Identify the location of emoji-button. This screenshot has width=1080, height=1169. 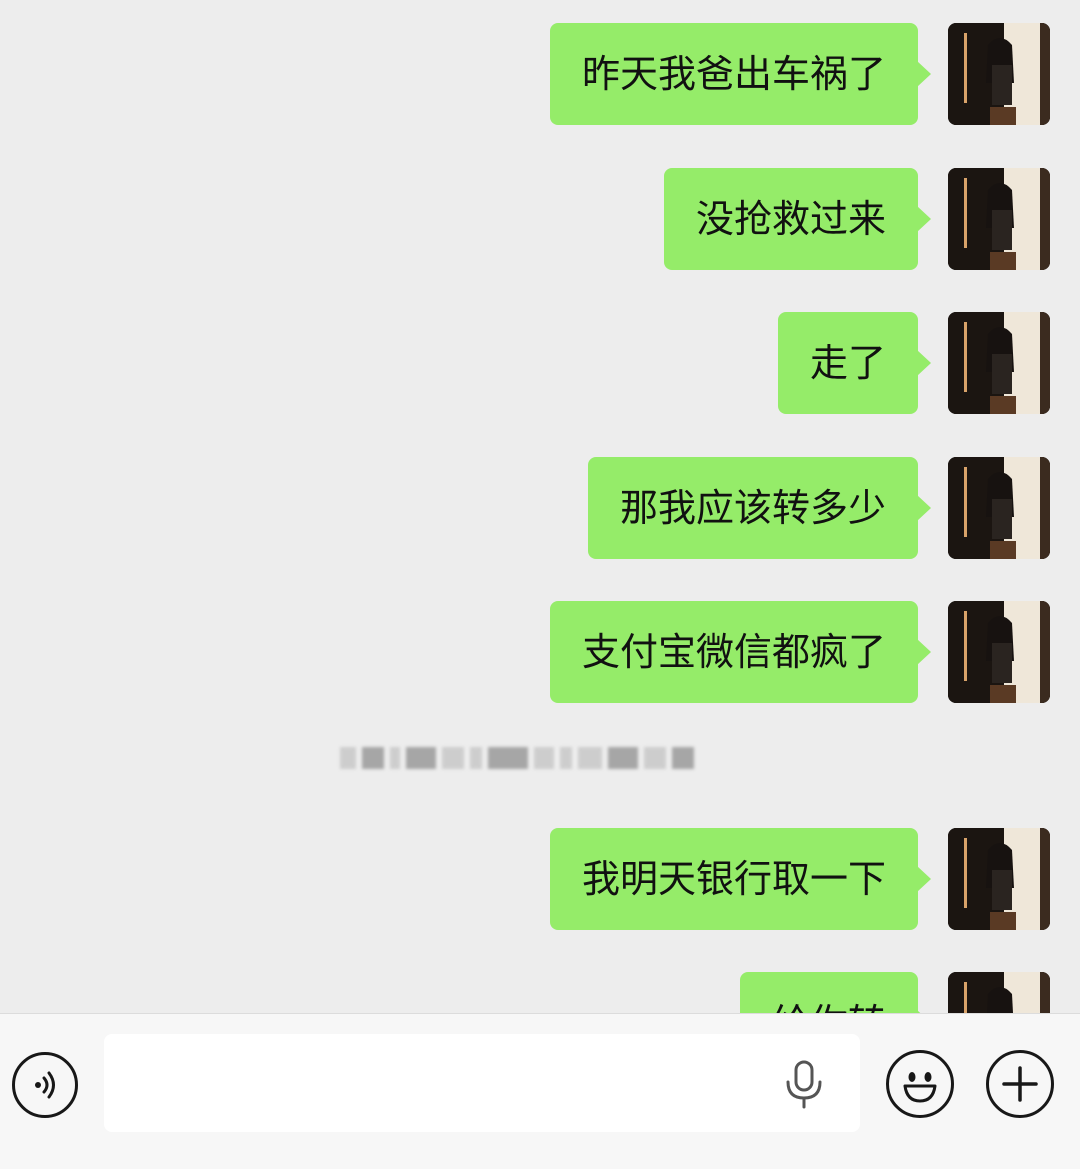
(920, 1084).